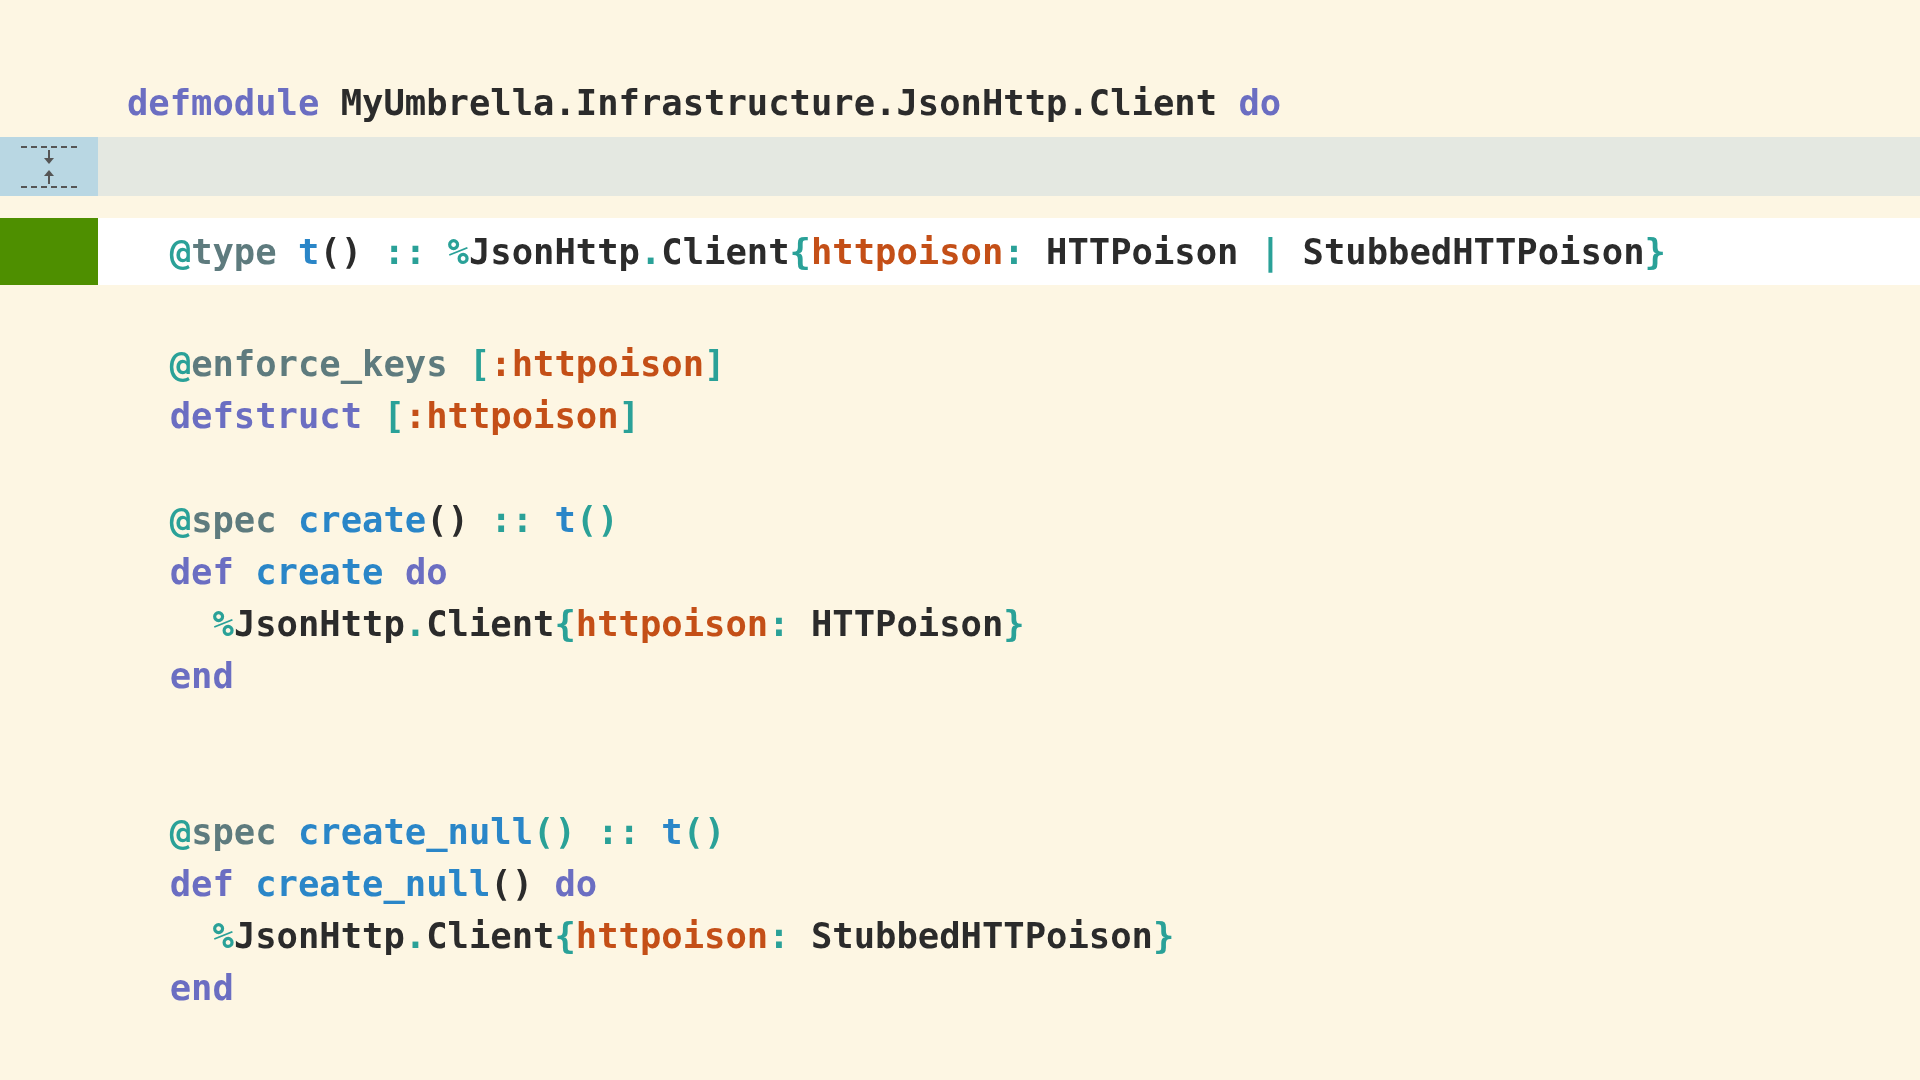 The image size is (1920, 1080). What do you see at coordinates (383, 883) in the screenshot?
I see `code-line: def create_null() do` at bounding box center [383, 883].